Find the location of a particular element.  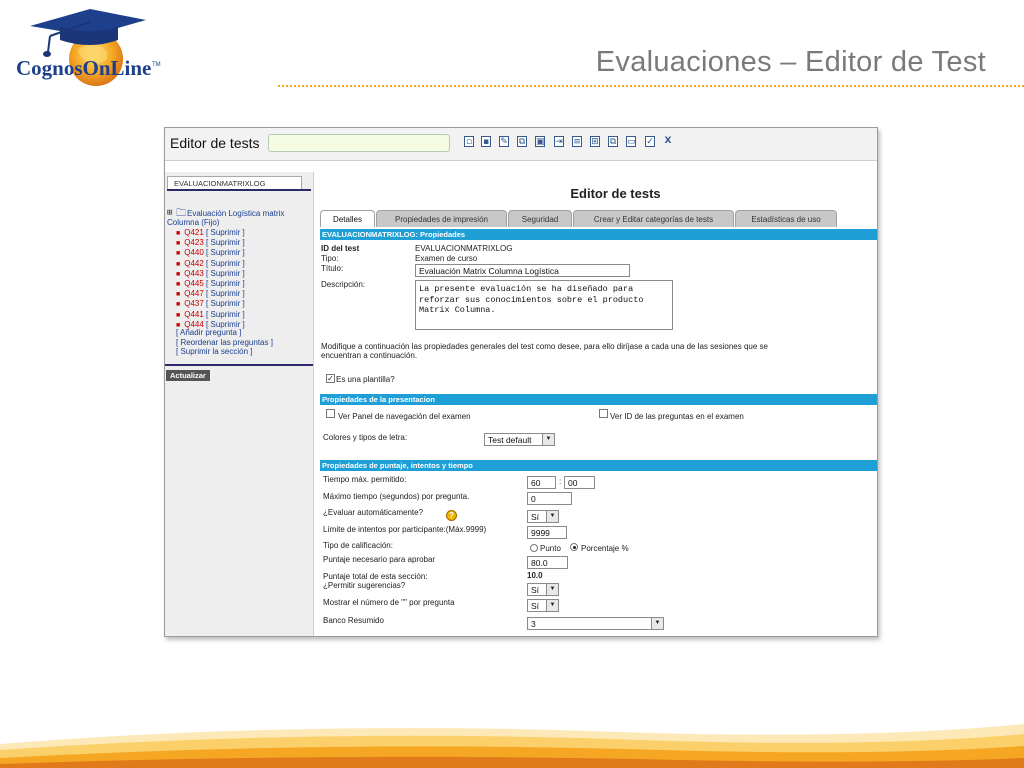

svg-text: TM is located at coordinates (156, 65).